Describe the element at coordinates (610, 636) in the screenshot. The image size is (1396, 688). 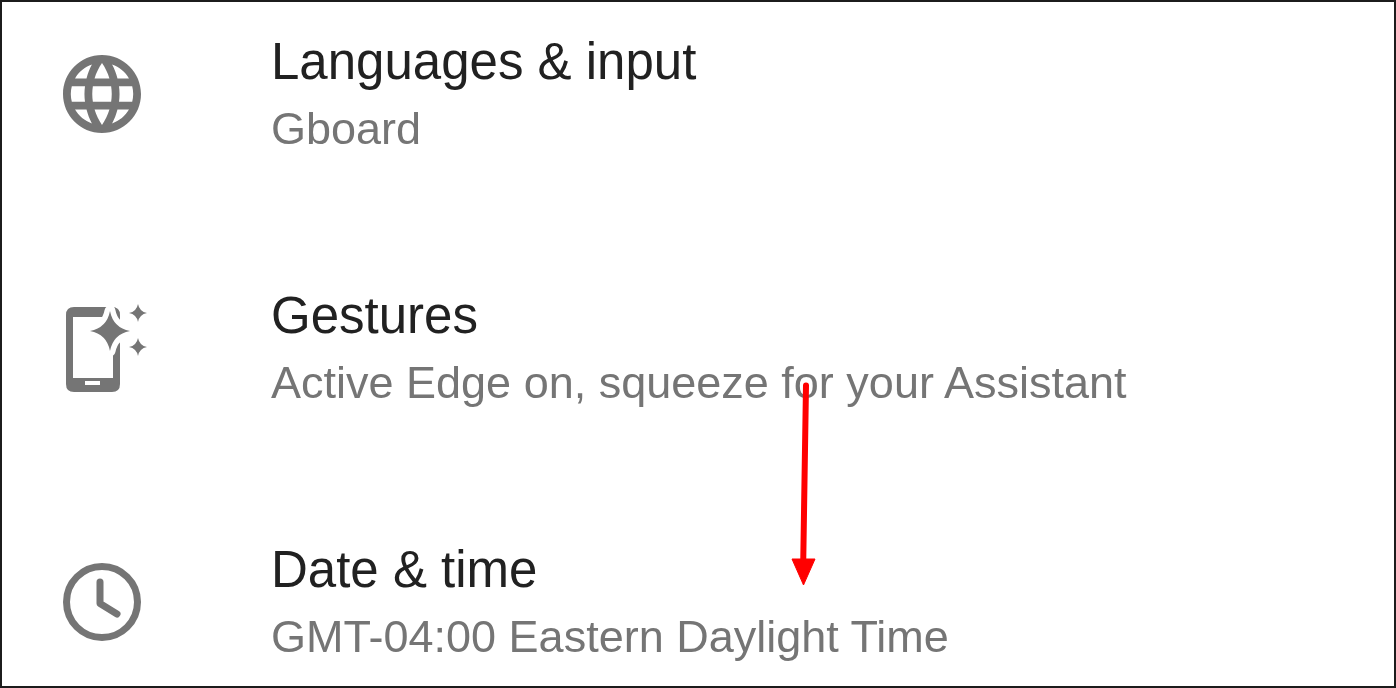
I see `setting-summary: GMT-04:00 Eastern Daylight Time` at that location.